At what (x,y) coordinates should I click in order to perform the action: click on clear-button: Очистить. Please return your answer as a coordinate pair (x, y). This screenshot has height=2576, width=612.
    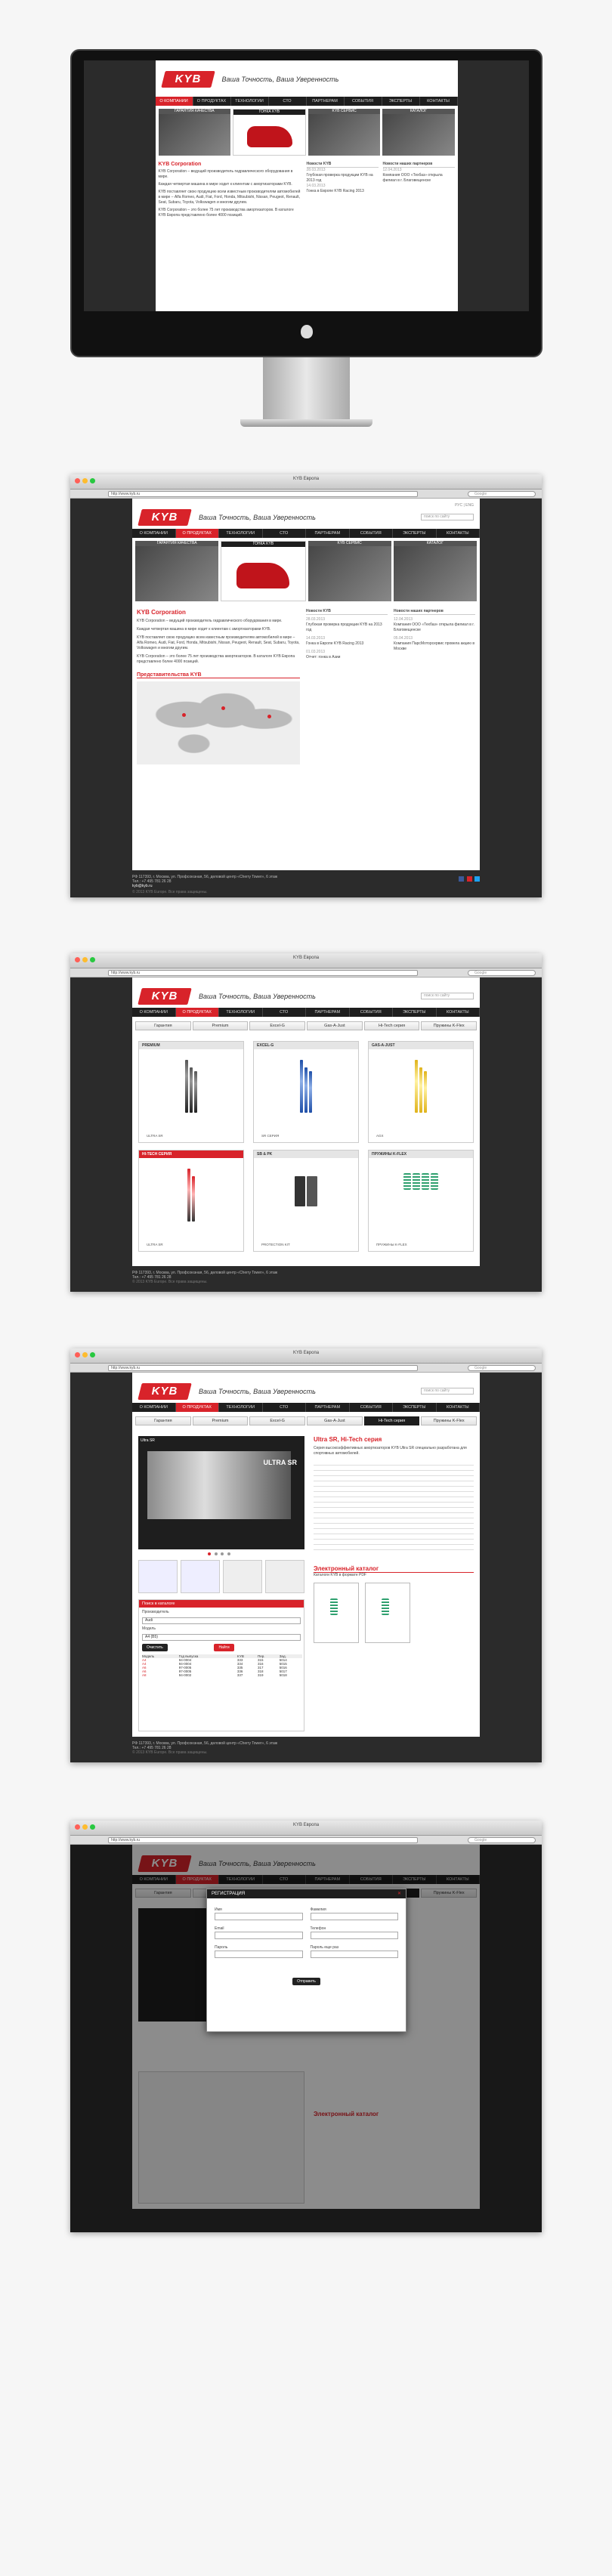
    Looking at the image, I should click on (155, 1647).